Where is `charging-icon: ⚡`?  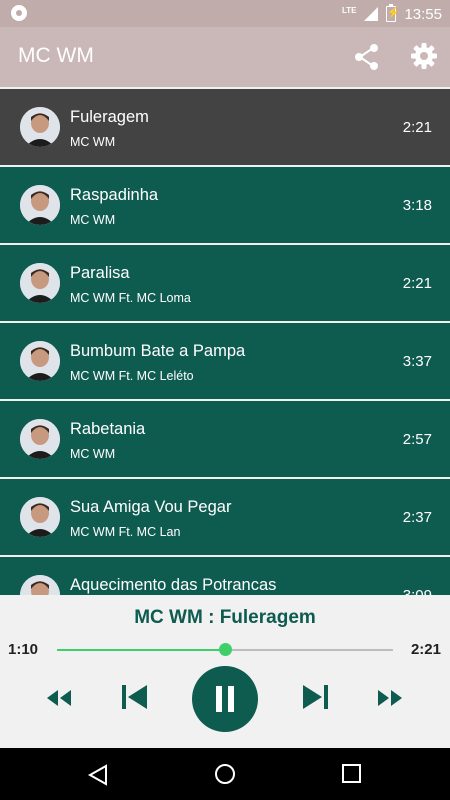 charging-icon: ⚡ is located at coordinates (393, 13).